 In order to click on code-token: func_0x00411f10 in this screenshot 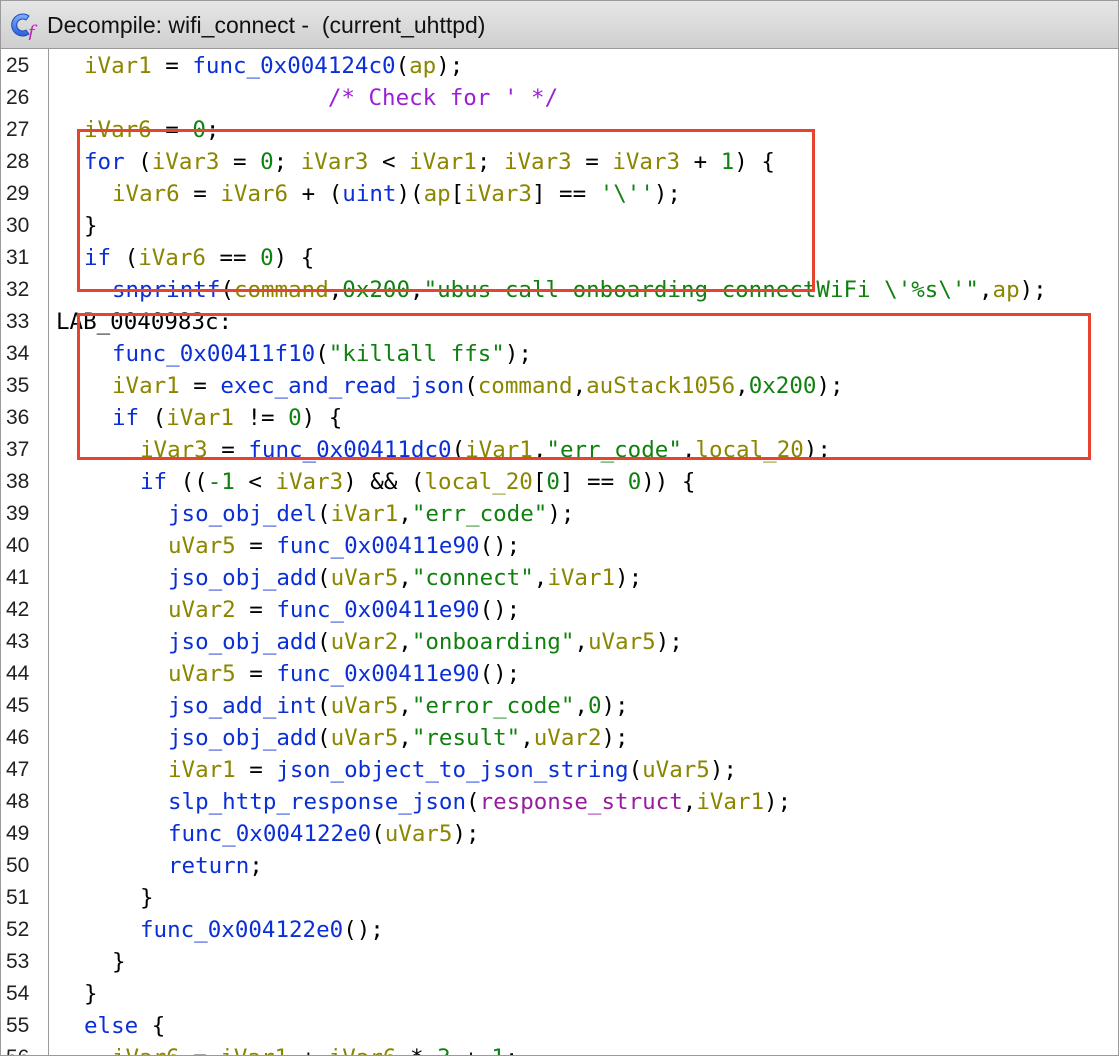, I will do `click(213, 354)`.